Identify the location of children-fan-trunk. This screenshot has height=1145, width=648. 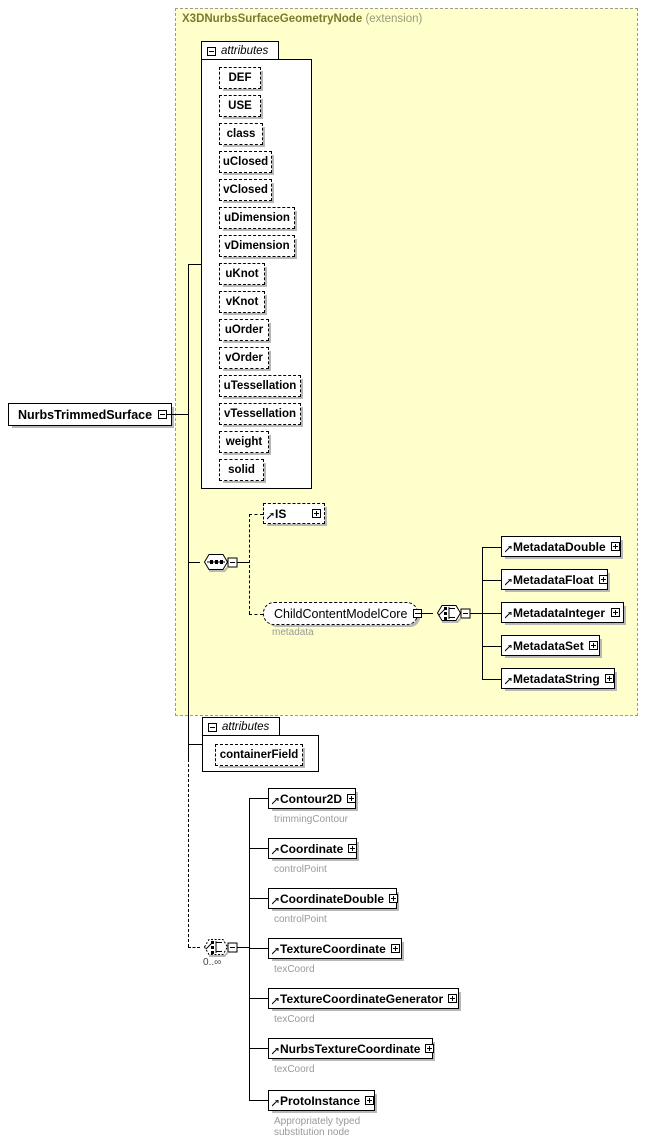
(249, 949).